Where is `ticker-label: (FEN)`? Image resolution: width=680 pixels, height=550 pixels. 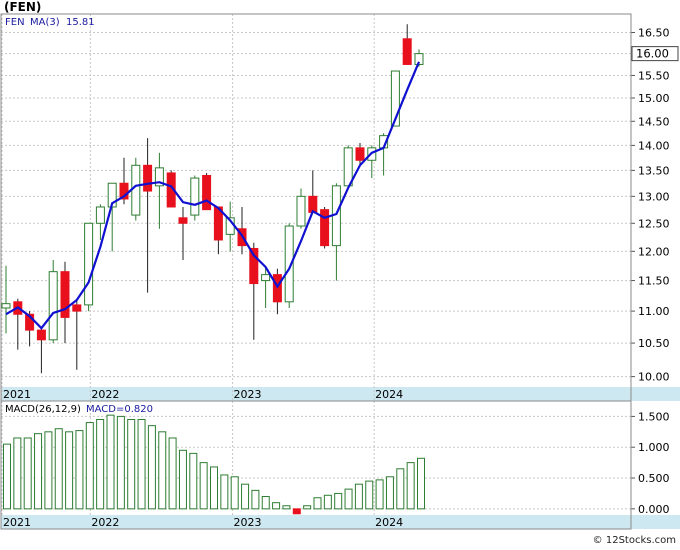
ticker-label: (FEN) is located at coordinates (22, 7).